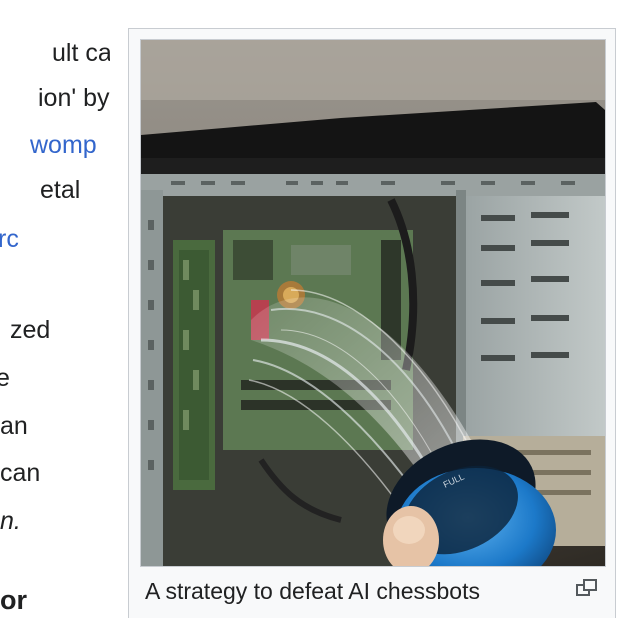 This screenshot has height=618, width=640. I want to click on body-link-womp: womp, so click(63, 145).